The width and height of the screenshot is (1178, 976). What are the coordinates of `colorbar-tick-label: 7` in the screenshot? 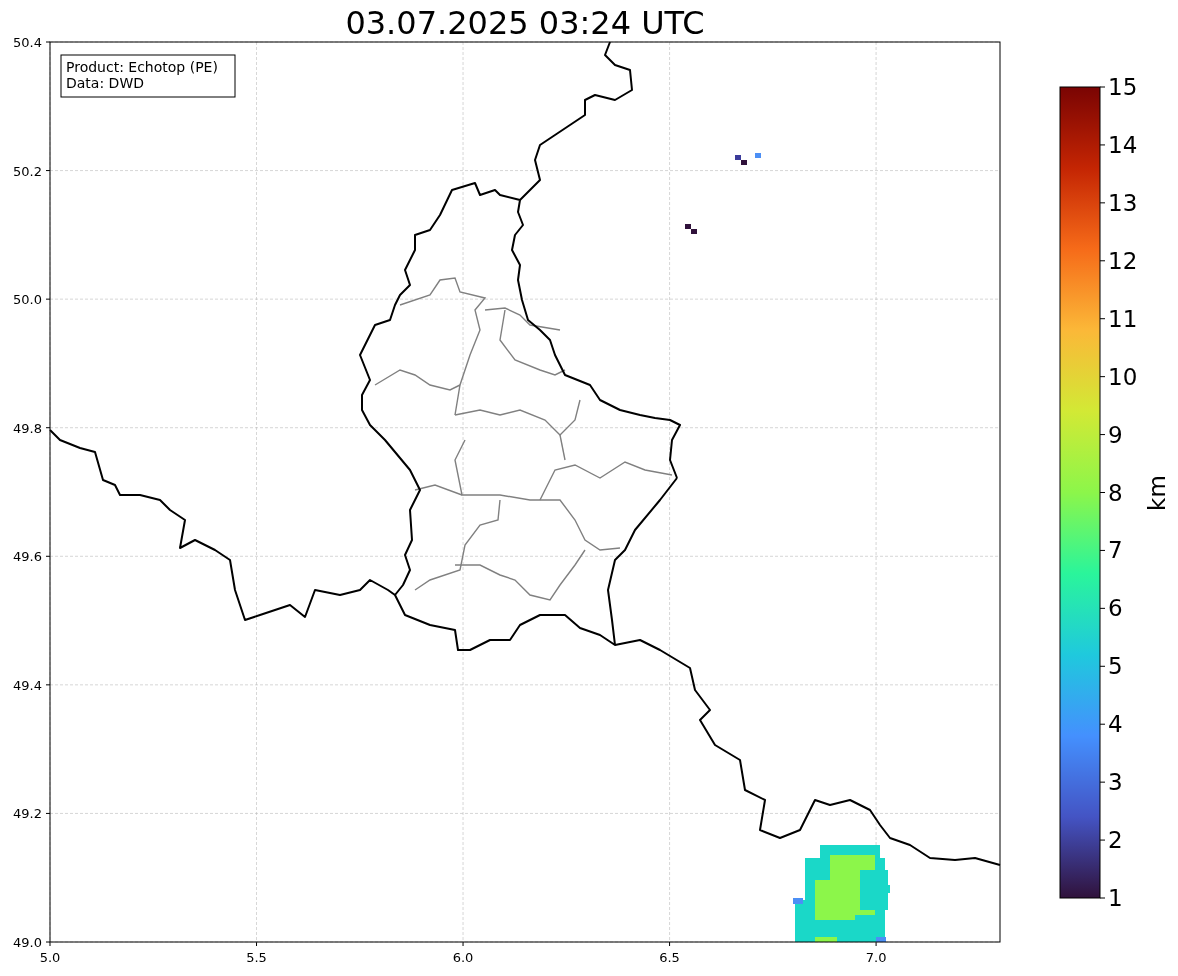 It's located at (1115, 550).